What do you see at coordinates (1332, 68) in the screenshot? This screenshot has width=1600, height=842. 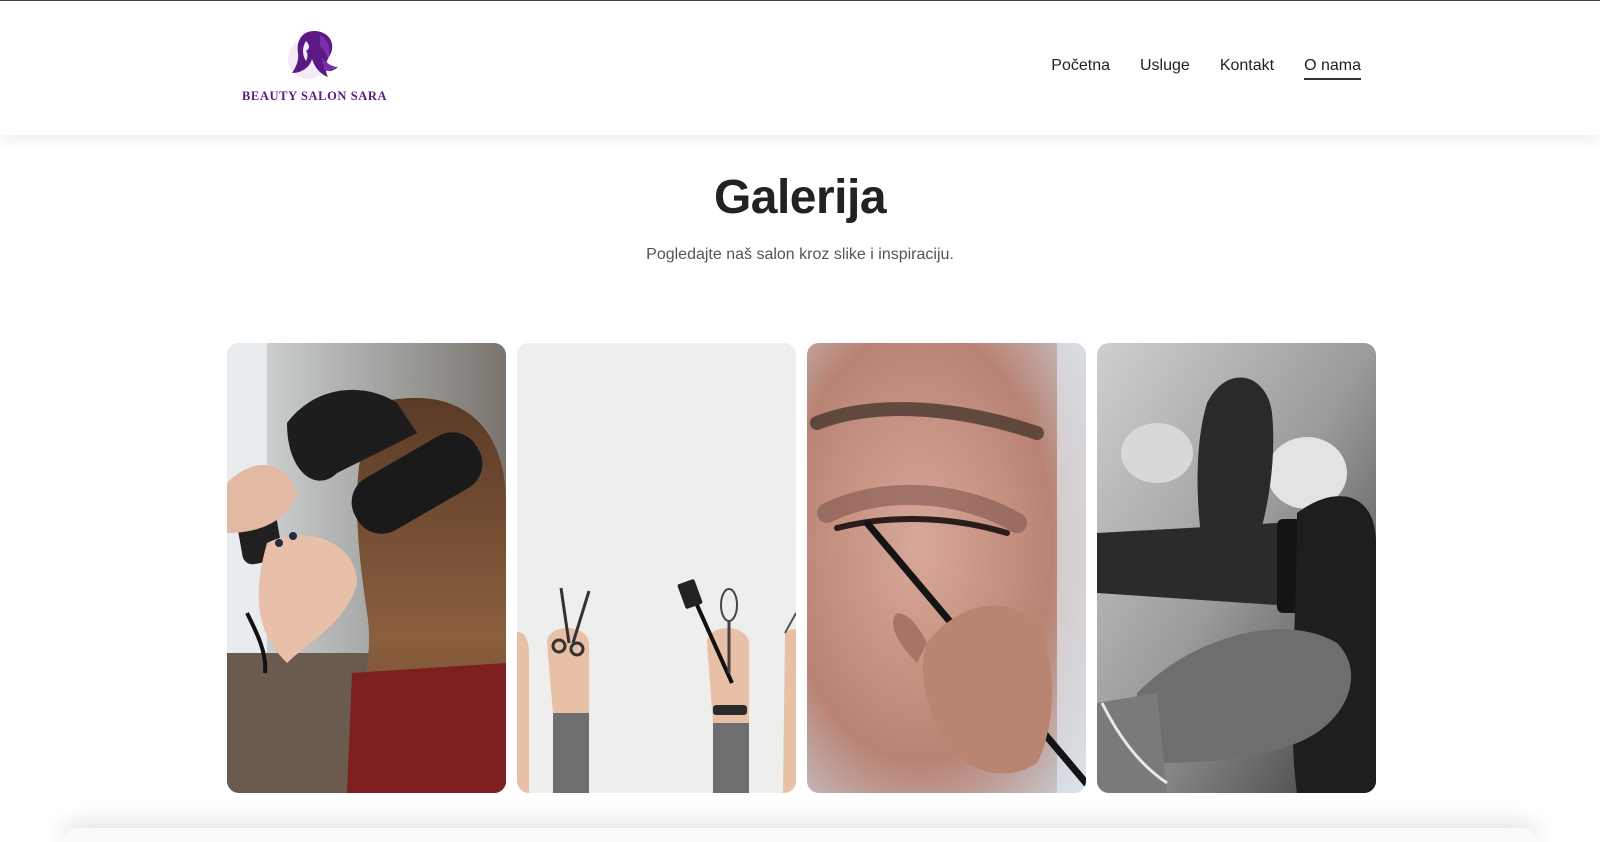 I see `nav-link-o-nama: O nama` at bounding box center [1332, 68].